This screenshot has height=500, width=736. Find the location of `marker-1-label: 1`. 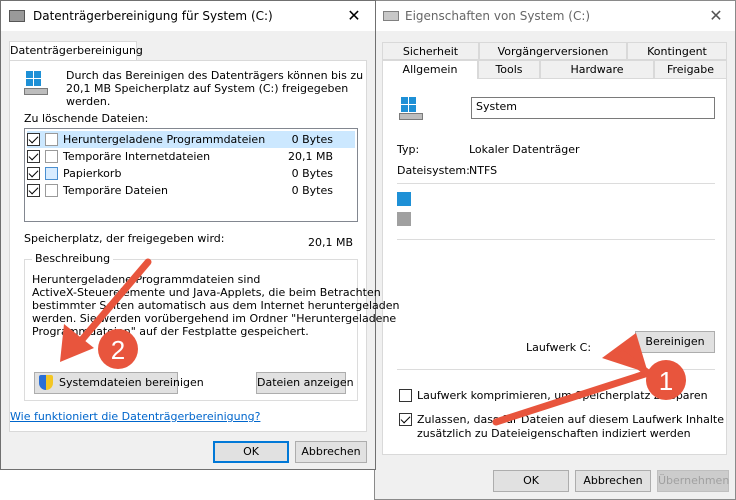

marker-1-label: 1 is located at coordinates (666, 381).